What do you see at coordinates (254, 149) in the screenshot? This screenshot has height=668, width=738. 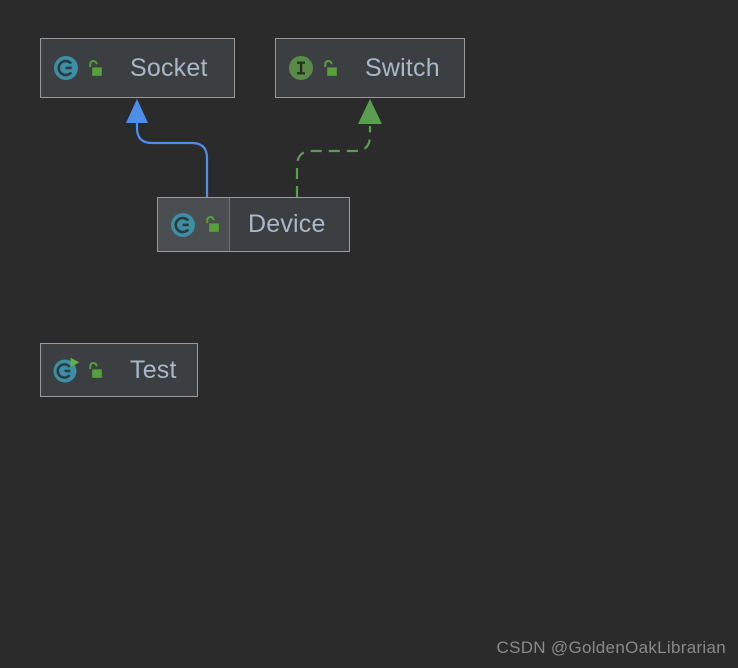 I see `connector-layer` at bounding box center [254, 149].